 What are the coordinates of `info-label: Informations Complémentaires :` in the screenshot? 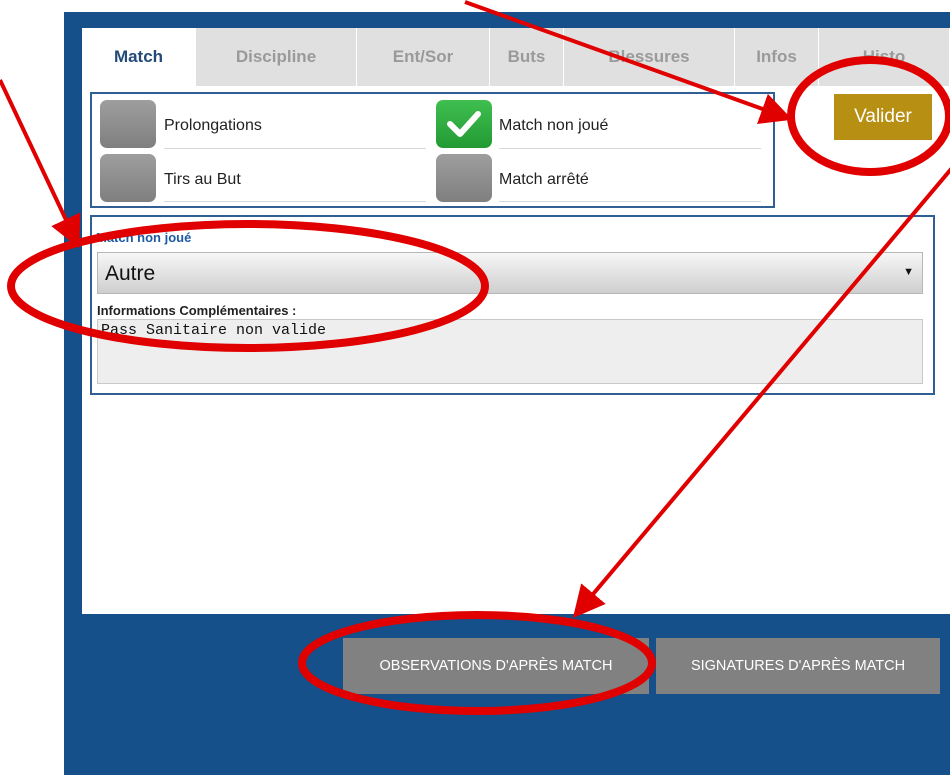 It's located at (197, 310).